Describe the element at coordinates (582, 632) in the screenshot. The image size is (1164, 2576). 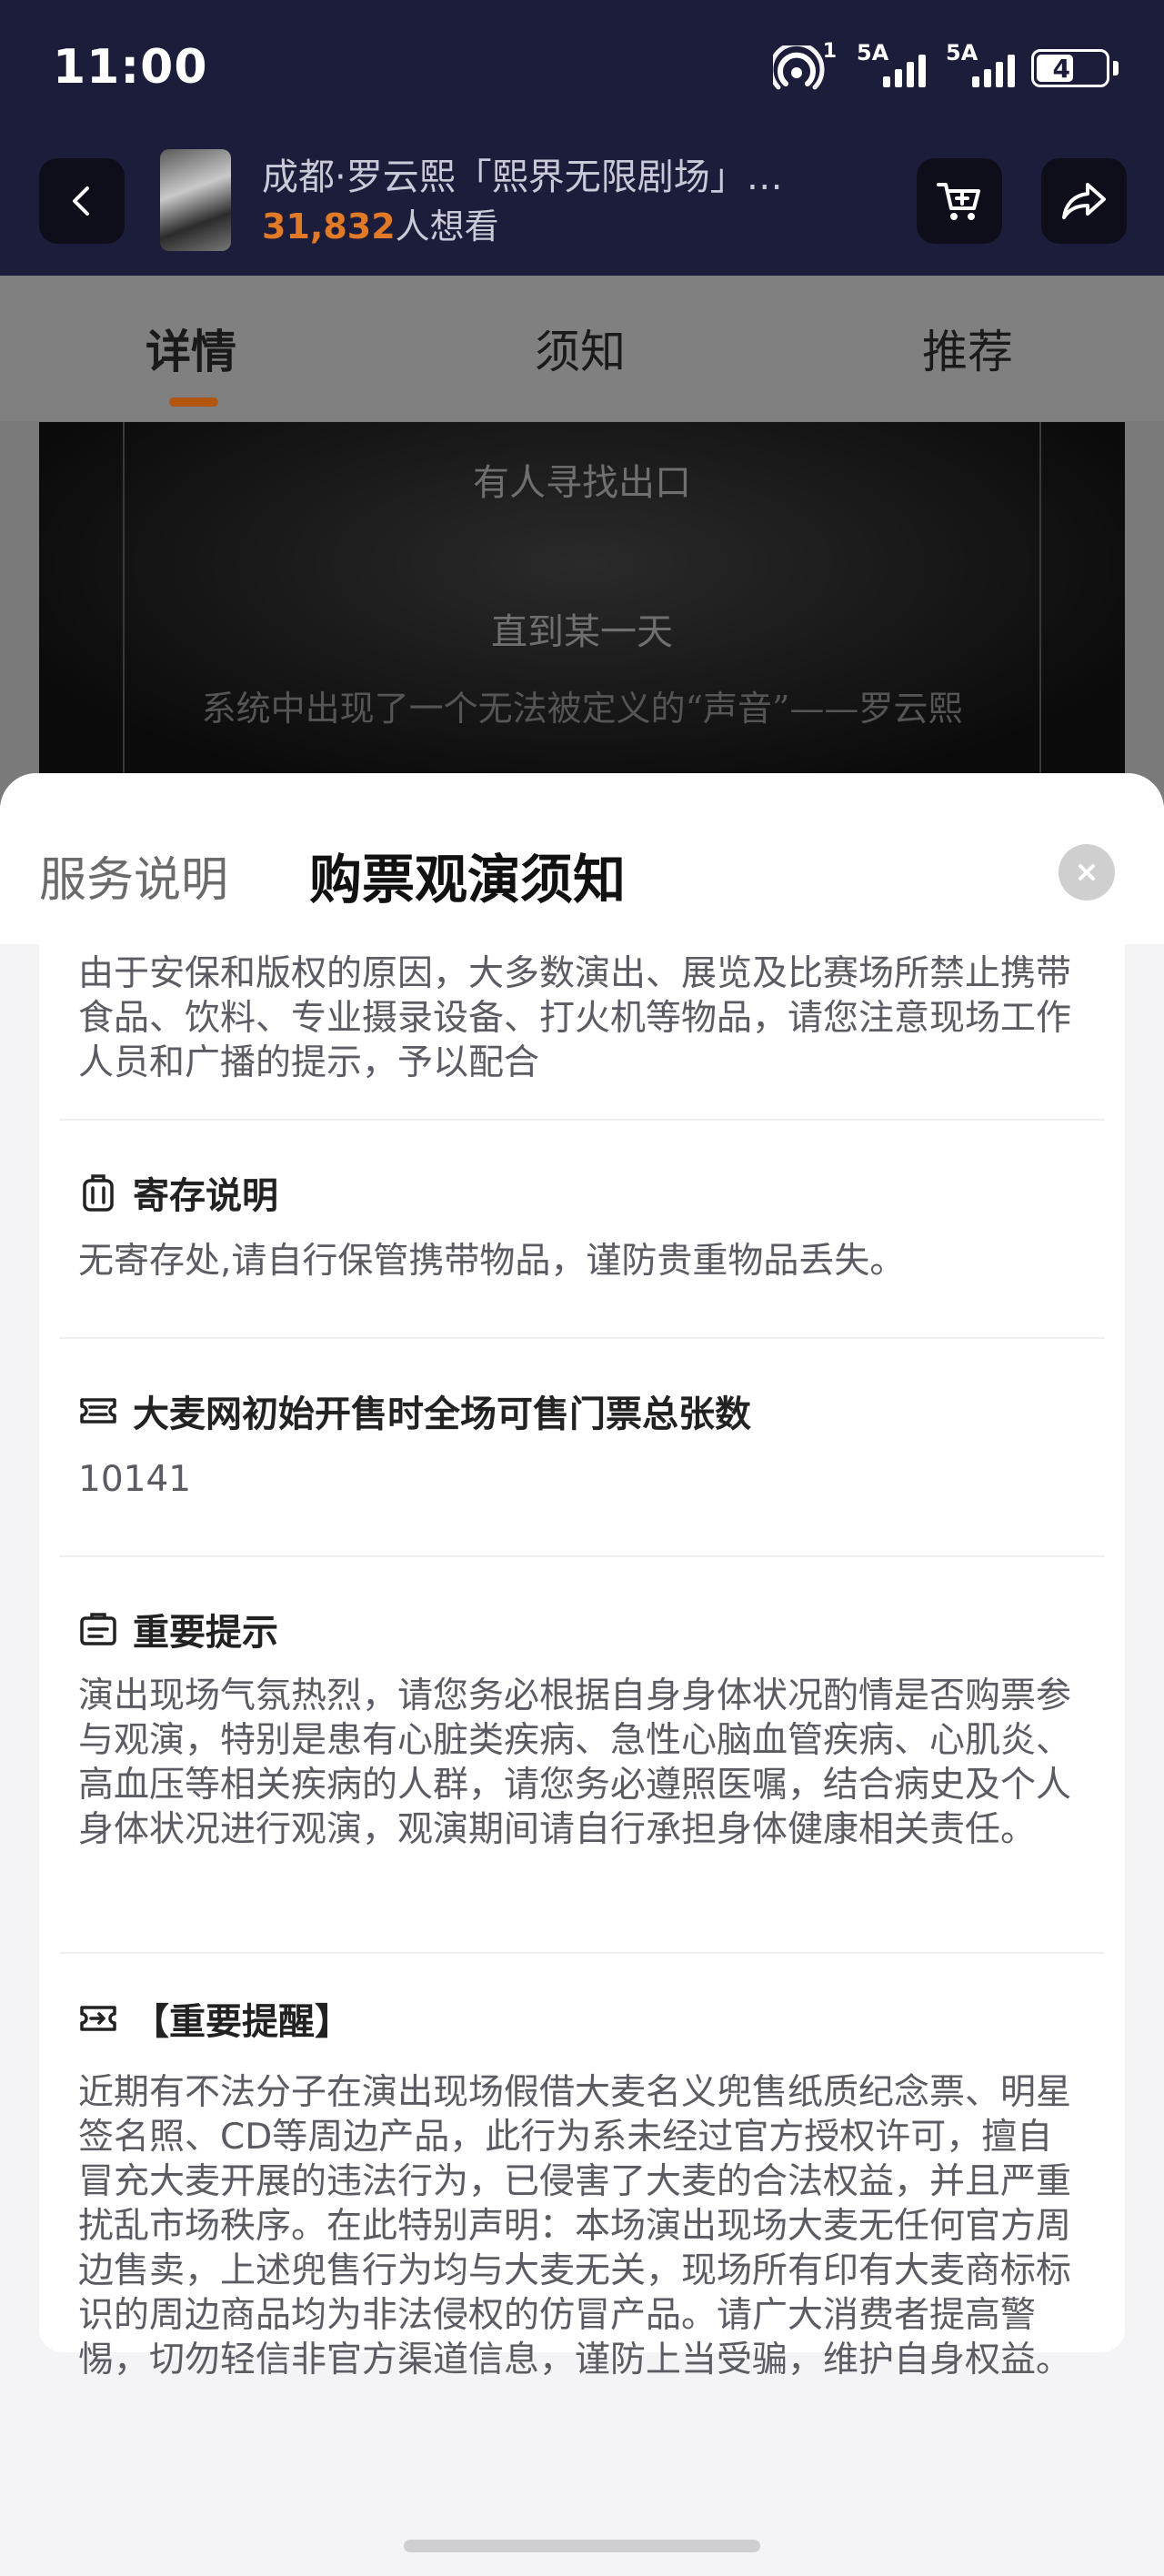
I see `banner-line-2: 直到某一天` at that location.